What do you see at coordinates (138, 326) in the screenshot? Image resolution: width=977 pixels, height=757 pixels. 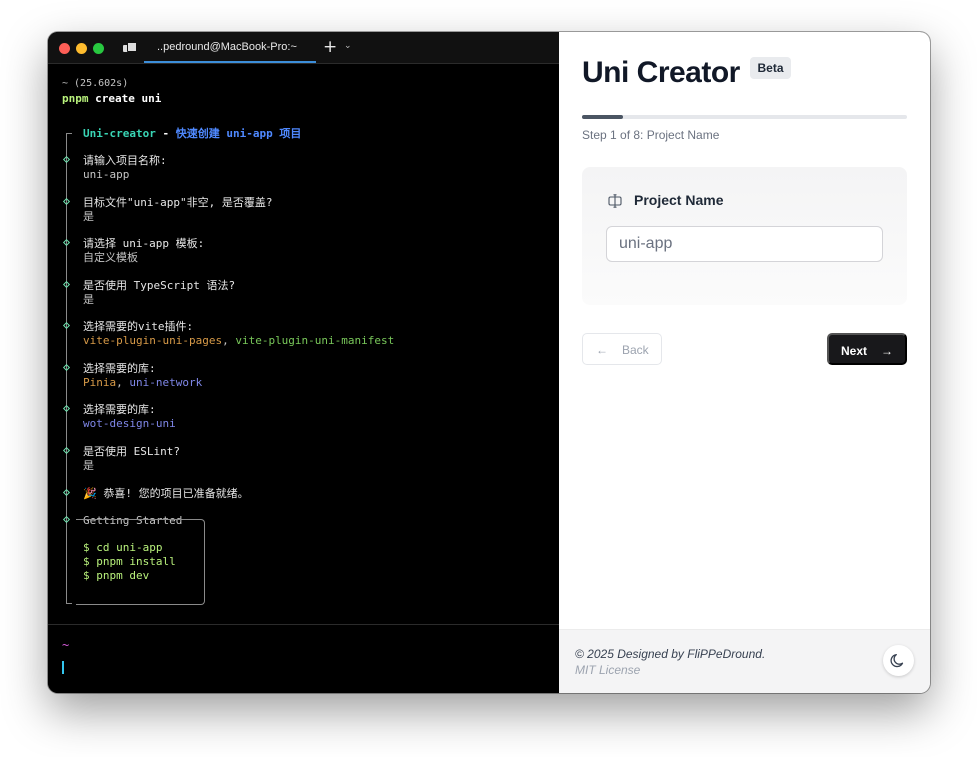 I see `prompt-question: 选择需要的vite插件:` at bounding box center [138, 326].